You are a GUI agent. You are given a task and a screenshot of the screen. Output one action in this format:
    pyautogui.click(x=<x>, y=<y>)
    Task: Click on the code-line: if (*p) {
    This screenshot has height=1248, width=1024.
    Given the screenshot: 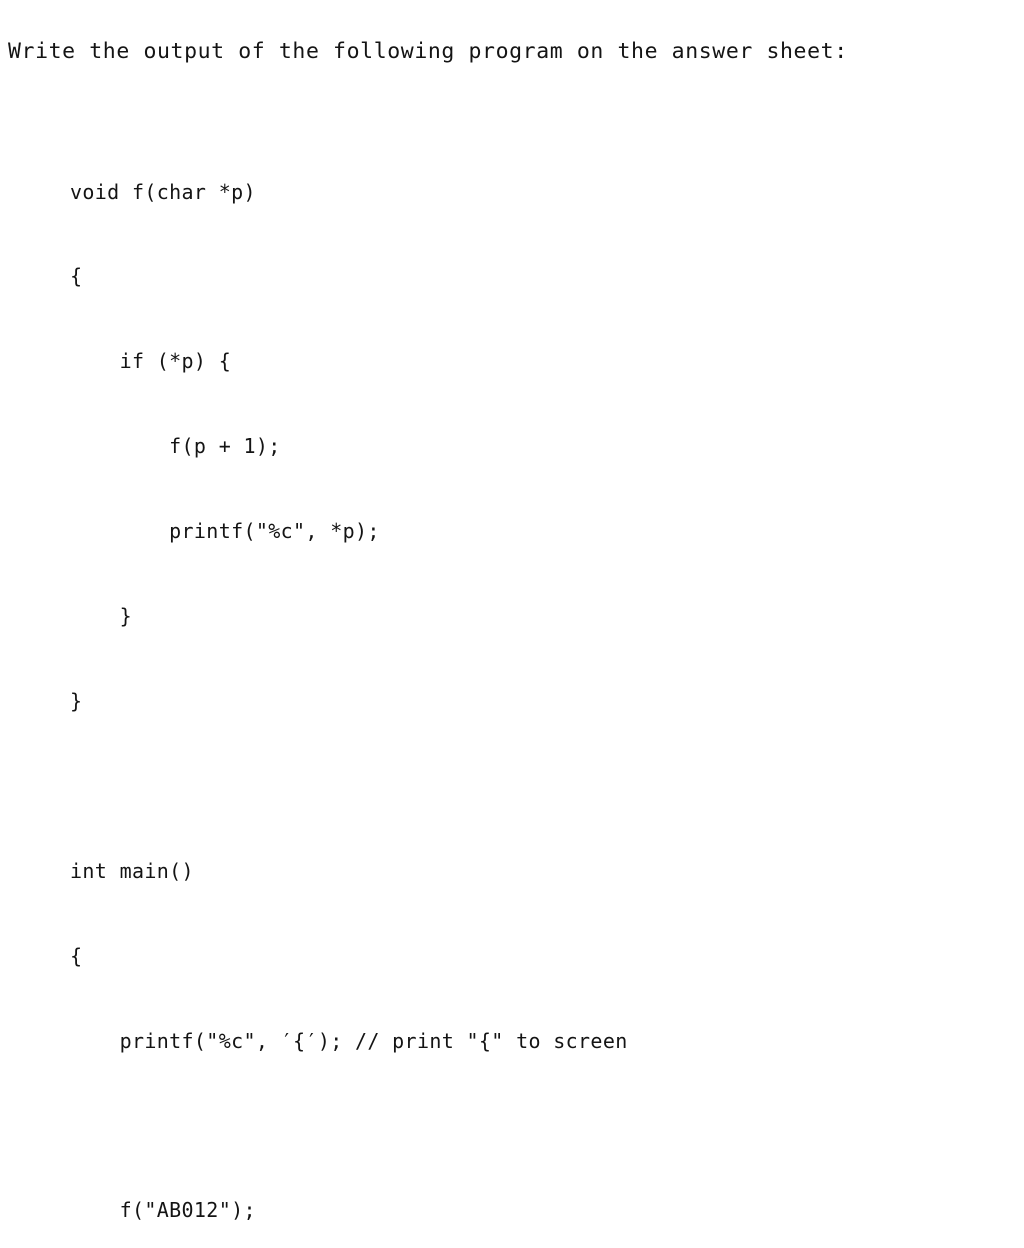 What is the action you would take?
    pyautogui.click(x=151, y=361)
    